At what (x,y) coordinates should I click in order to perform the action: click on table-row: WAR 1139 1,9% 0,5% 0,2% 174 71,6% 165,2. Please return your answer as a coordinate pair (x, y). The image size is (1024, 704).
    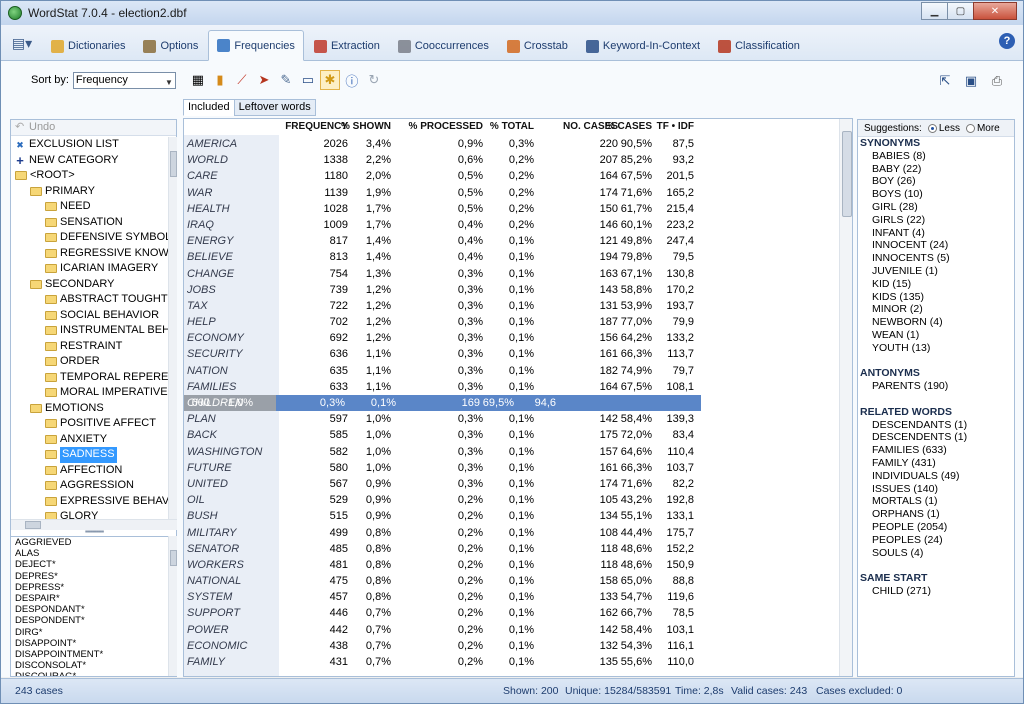
    Looking at the image, I should click on (511, 193).